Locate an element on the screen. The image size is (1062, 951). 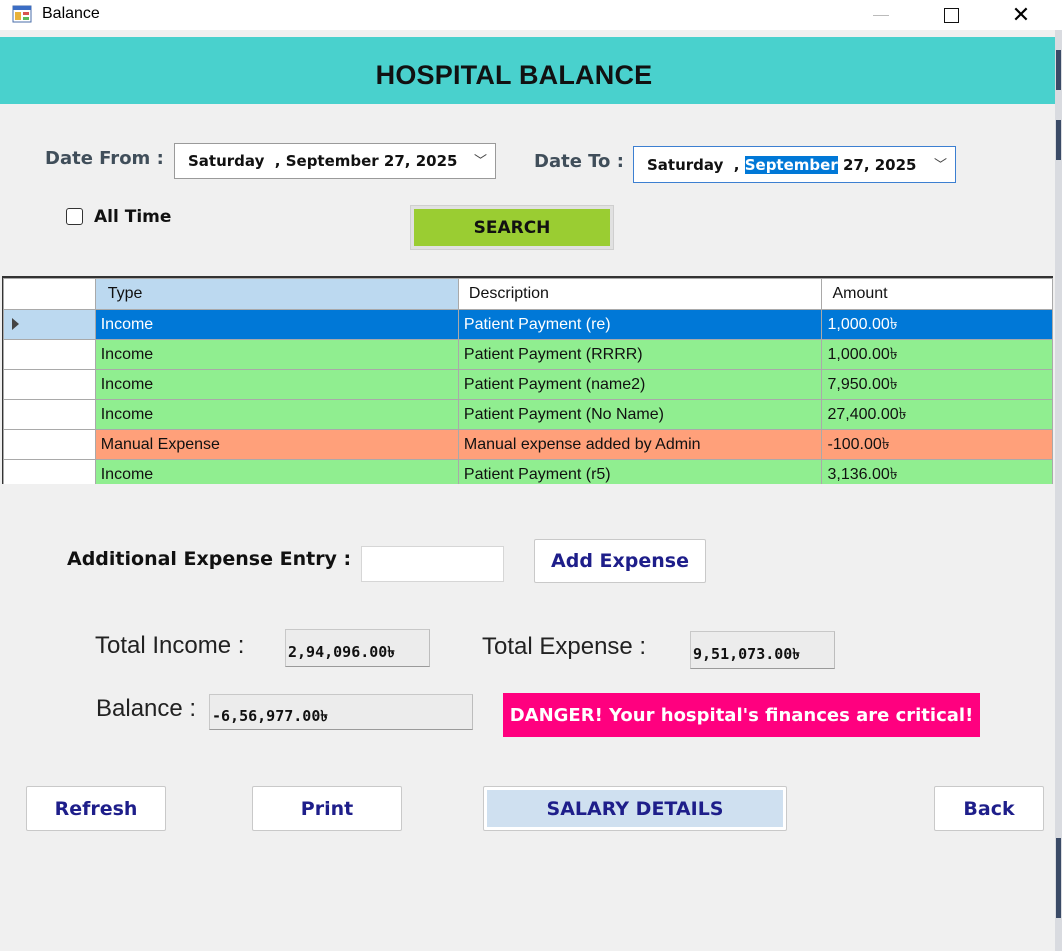
window-title: Balance is located at coordinates (71, 13).